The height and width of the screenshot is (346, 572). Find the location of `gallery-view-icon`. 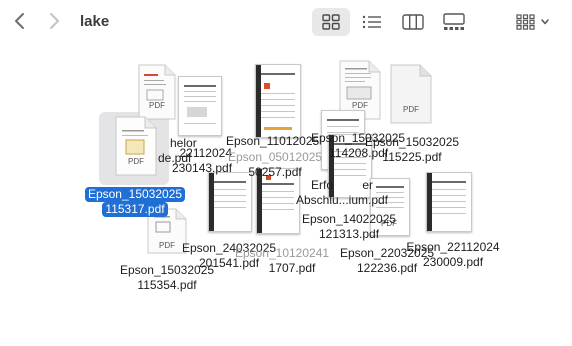

gallery-view-icon is located at coordinates (454, 21).